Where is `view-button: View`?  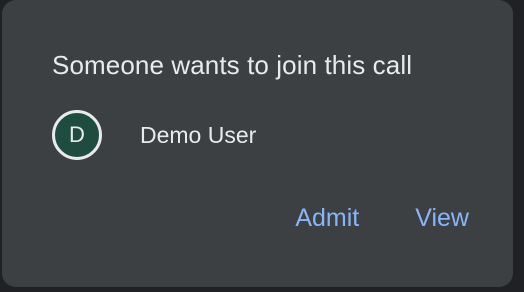
view-button: View is located at coordinates (442, 218).